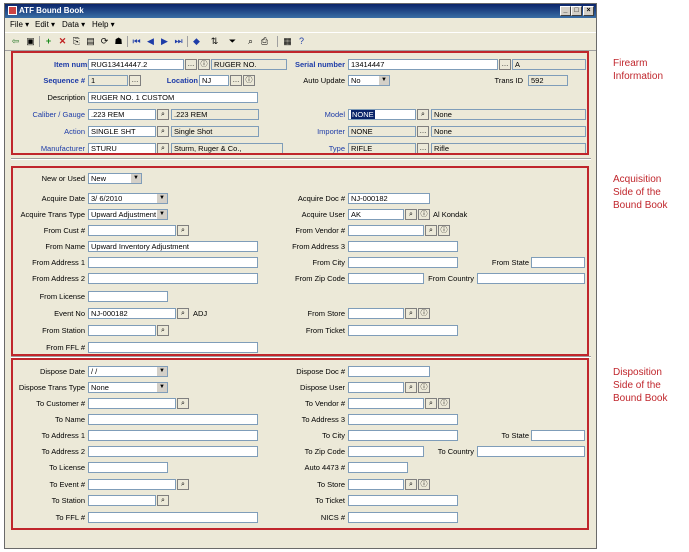 This screenshot has height=552, width=689. I want to click on report-icon: ▦, so click(287, 41).